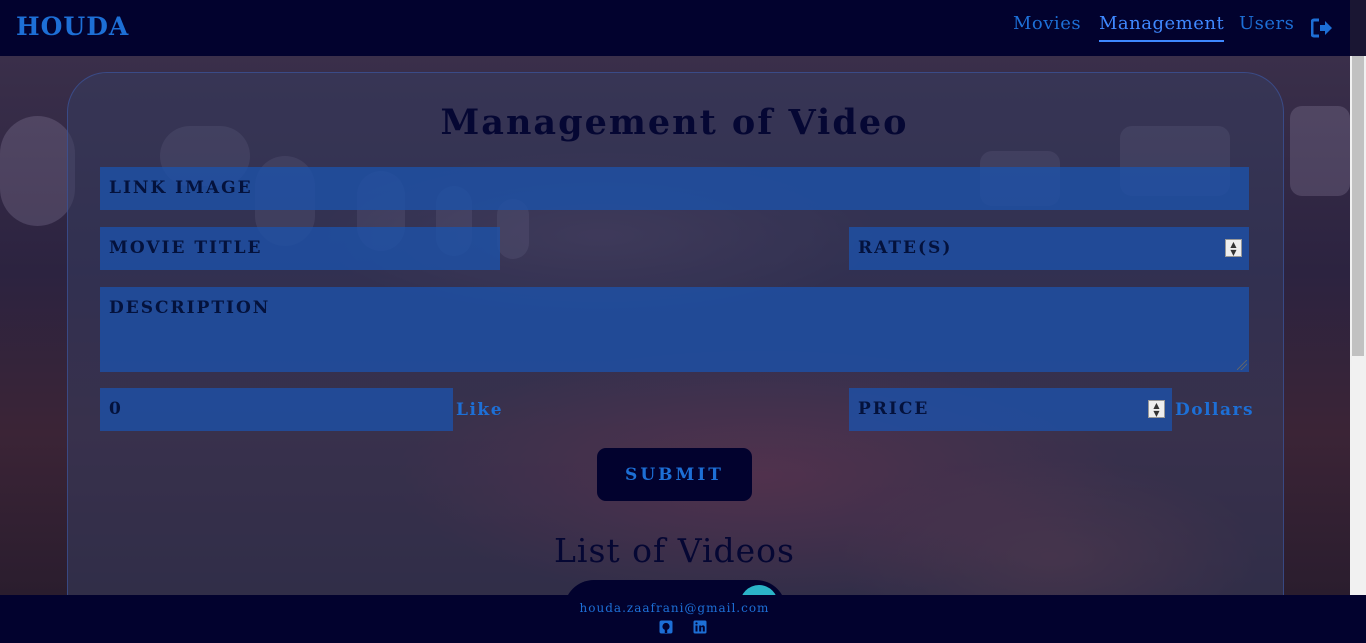 The height and width of the screenshot is (643, 1366). Describe the element at coordinates (72, 26) in the screenshot. I see `brand-logo: HOUDA` at that location.